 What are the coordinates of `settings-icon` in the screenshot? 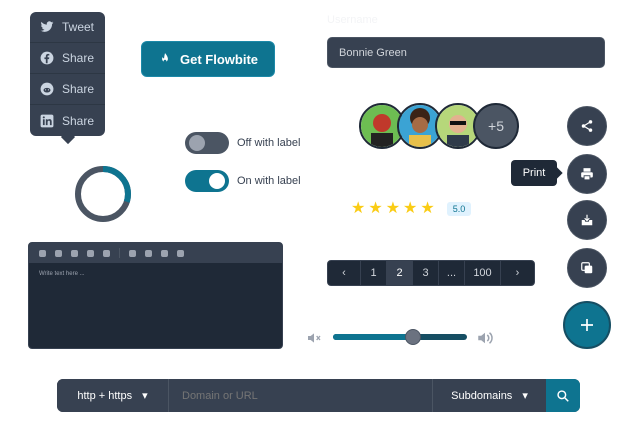 It's located at (148, 253).